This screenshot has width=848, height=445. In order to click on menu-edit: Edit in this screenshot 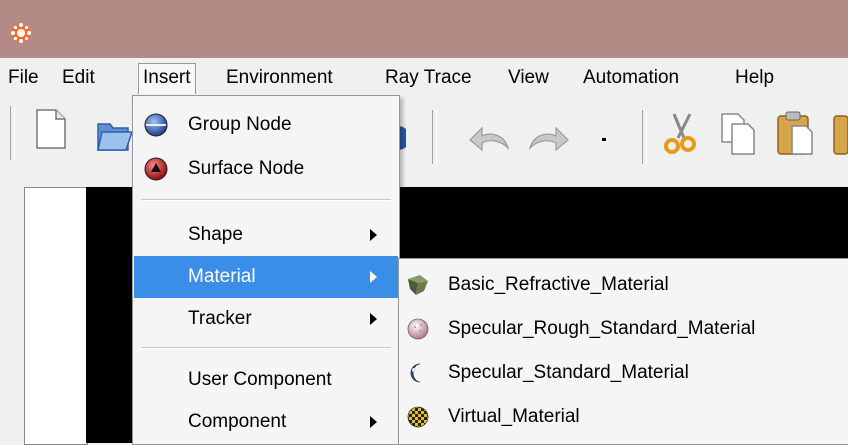, I will do `click(78, 78)`.